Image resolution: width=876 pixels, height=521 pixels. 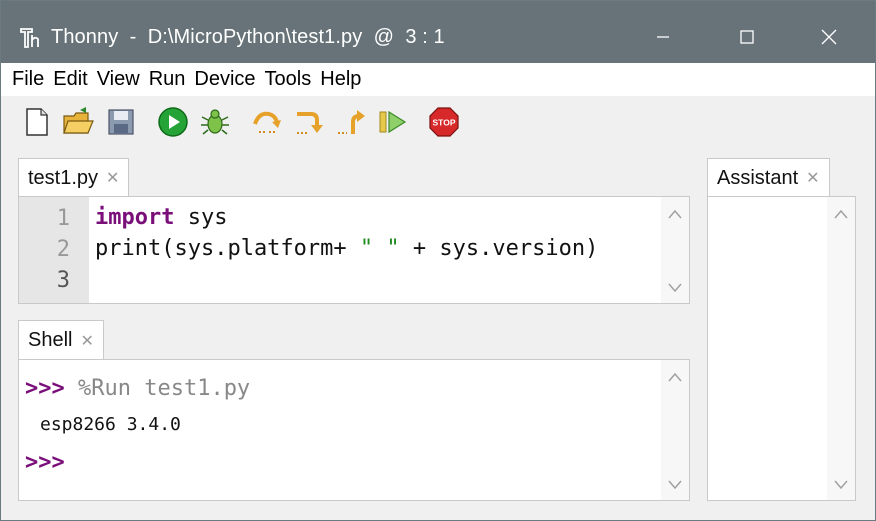 I want to click on menu-help: Help, so click(x=340, y=79).